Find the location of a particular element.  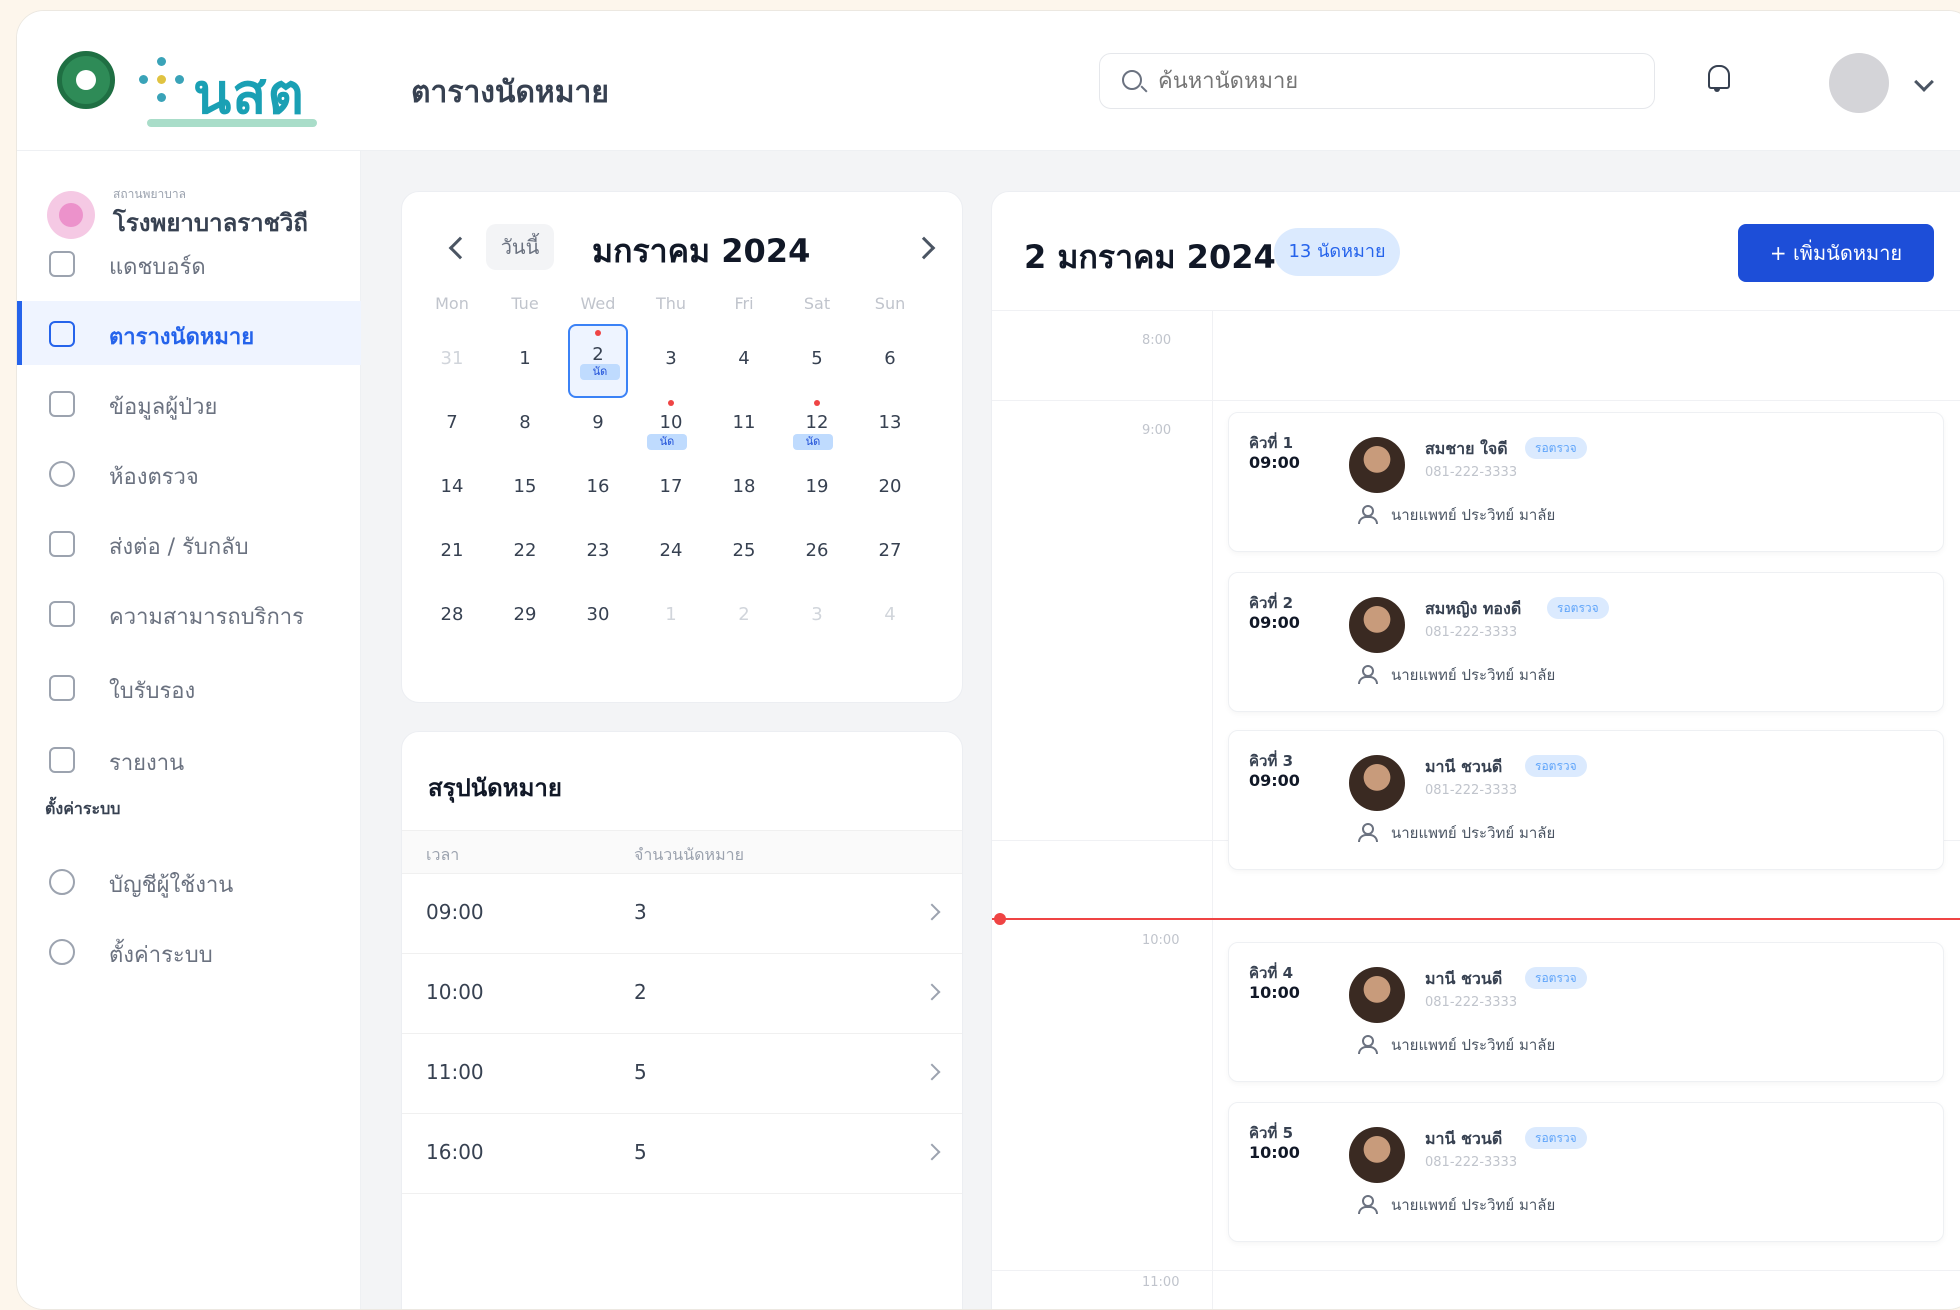

day-number: 13 is located at coordinates (890, 422).